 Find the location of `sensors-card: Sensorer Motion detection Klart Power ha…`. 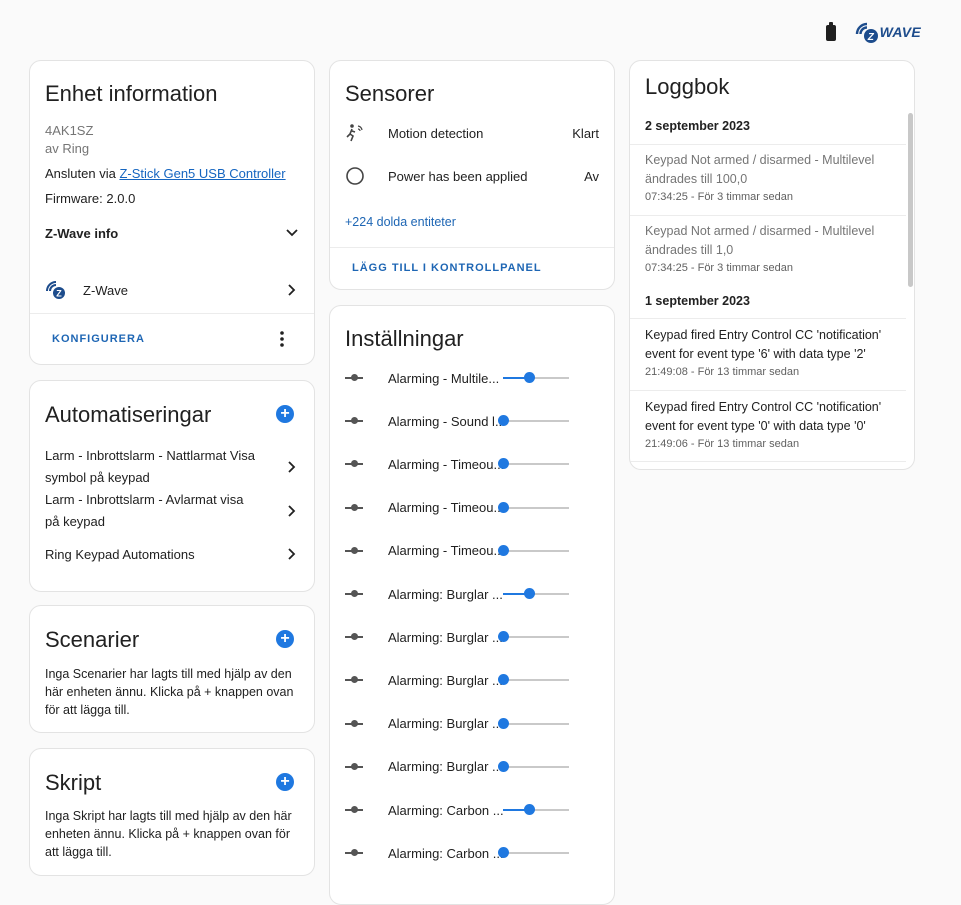

sensors-card: Sensorer Motion detection Klart Power ha… is located at coordinates (472, 175).